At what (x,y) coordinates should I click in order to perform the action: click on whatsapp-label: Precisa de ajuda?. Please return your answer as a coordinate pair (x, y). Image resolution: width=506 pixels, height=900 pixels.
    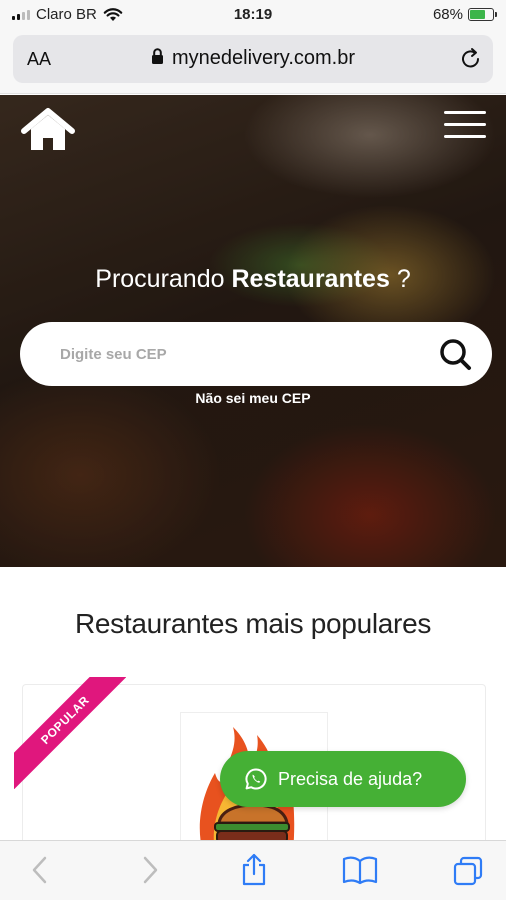
    Looking at the image, I should click on (350, 778).